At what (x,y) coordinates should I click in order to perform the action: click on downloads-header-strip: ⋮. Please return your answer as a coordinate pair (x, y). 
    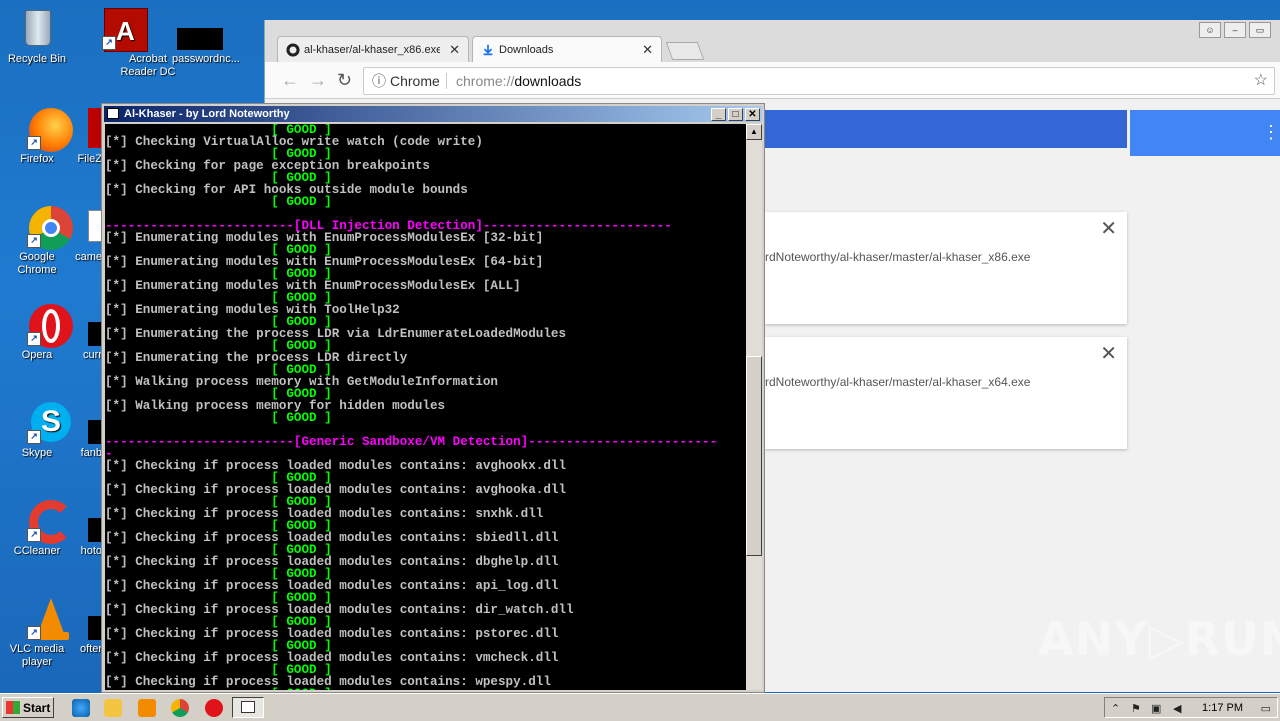
    Looking at the image, I should click on (1205, 133).